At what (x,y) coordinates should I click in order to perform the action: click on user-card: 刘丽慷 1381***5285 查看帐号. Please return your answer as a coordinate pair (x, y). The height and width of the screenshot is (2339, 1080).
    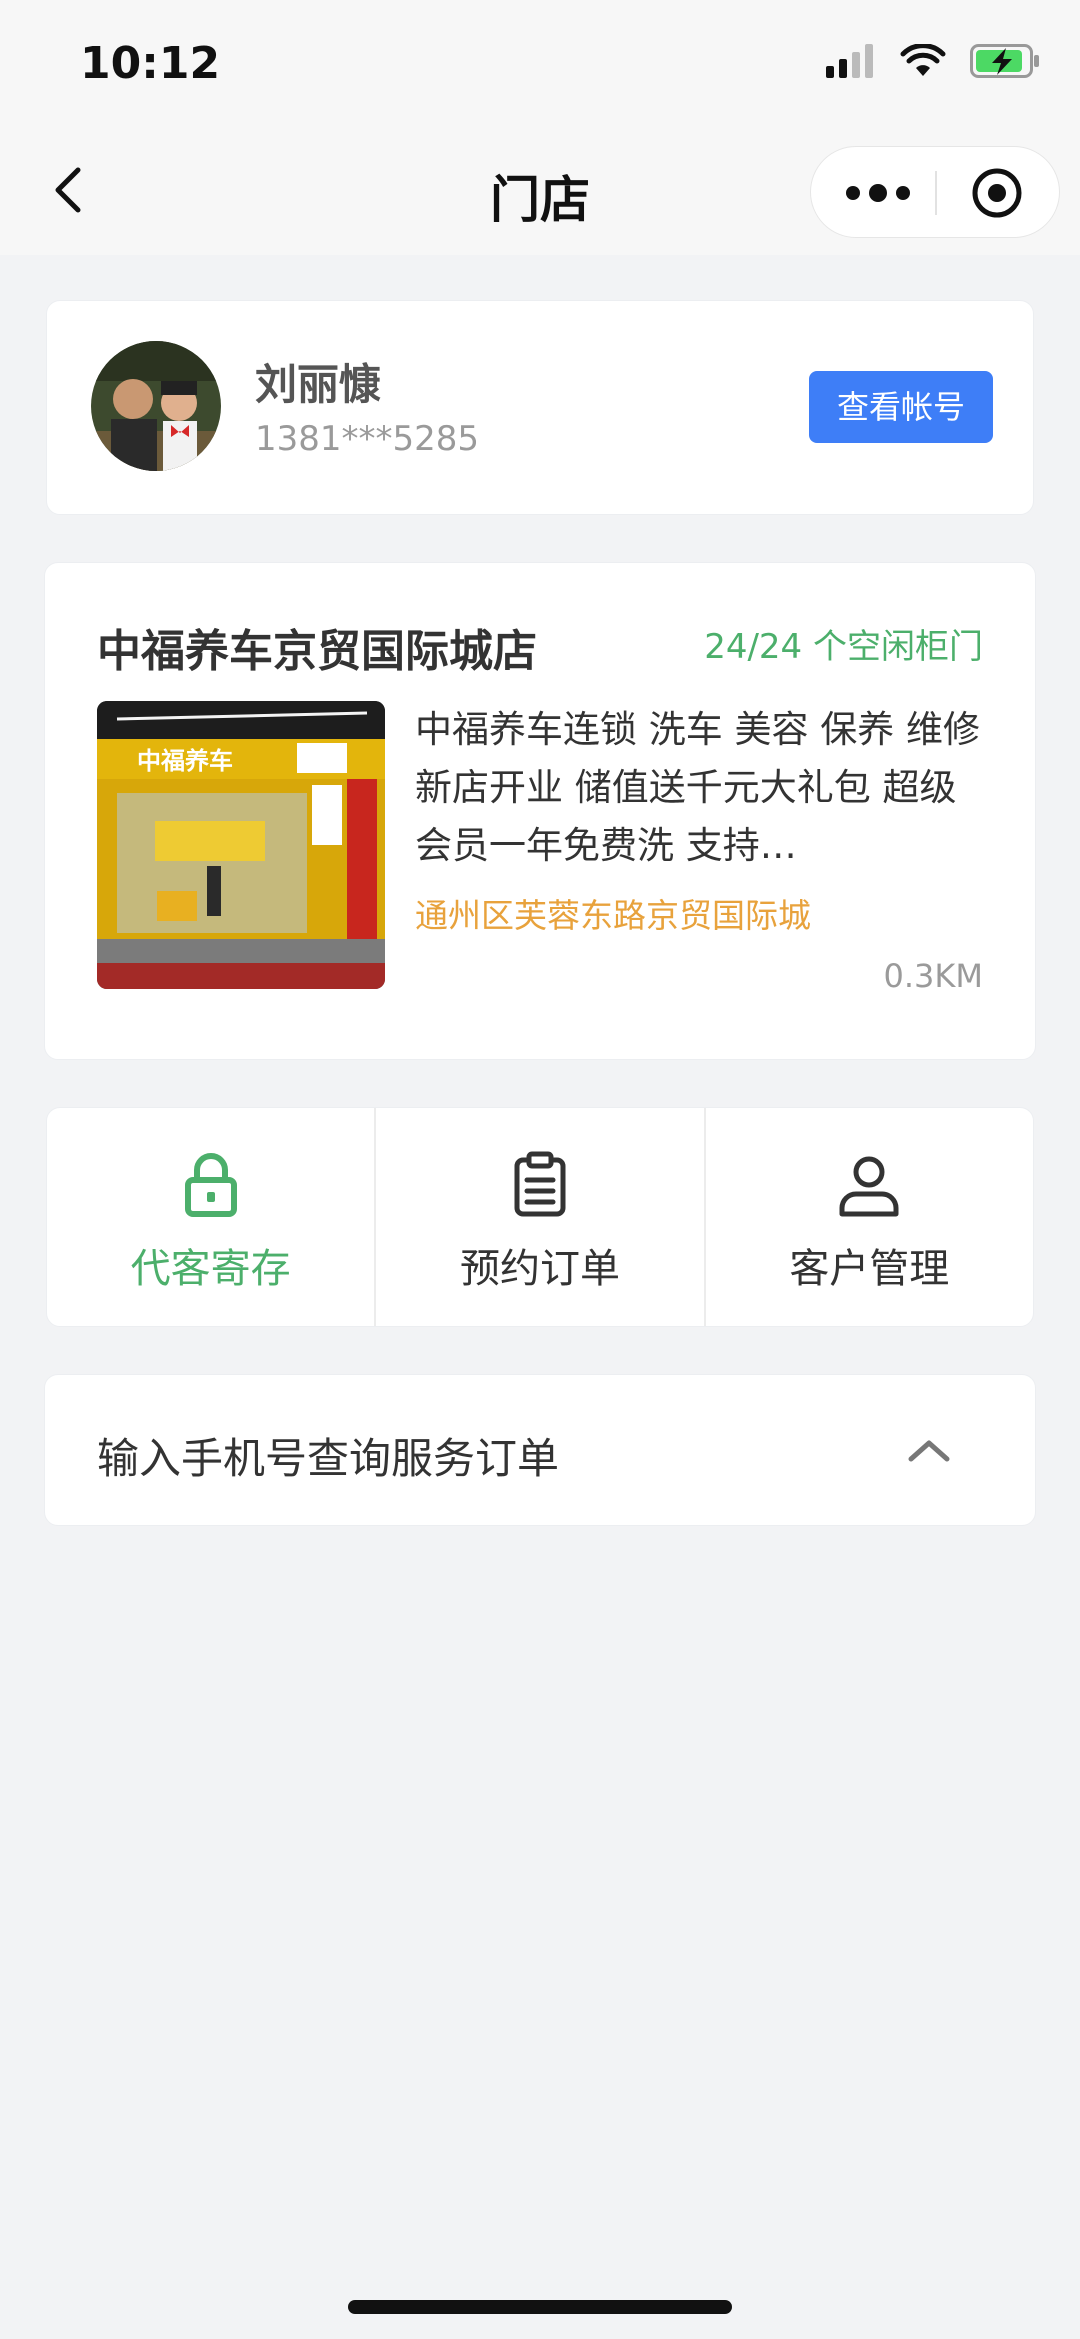
    Looking at the image, I should click on (540, 407).